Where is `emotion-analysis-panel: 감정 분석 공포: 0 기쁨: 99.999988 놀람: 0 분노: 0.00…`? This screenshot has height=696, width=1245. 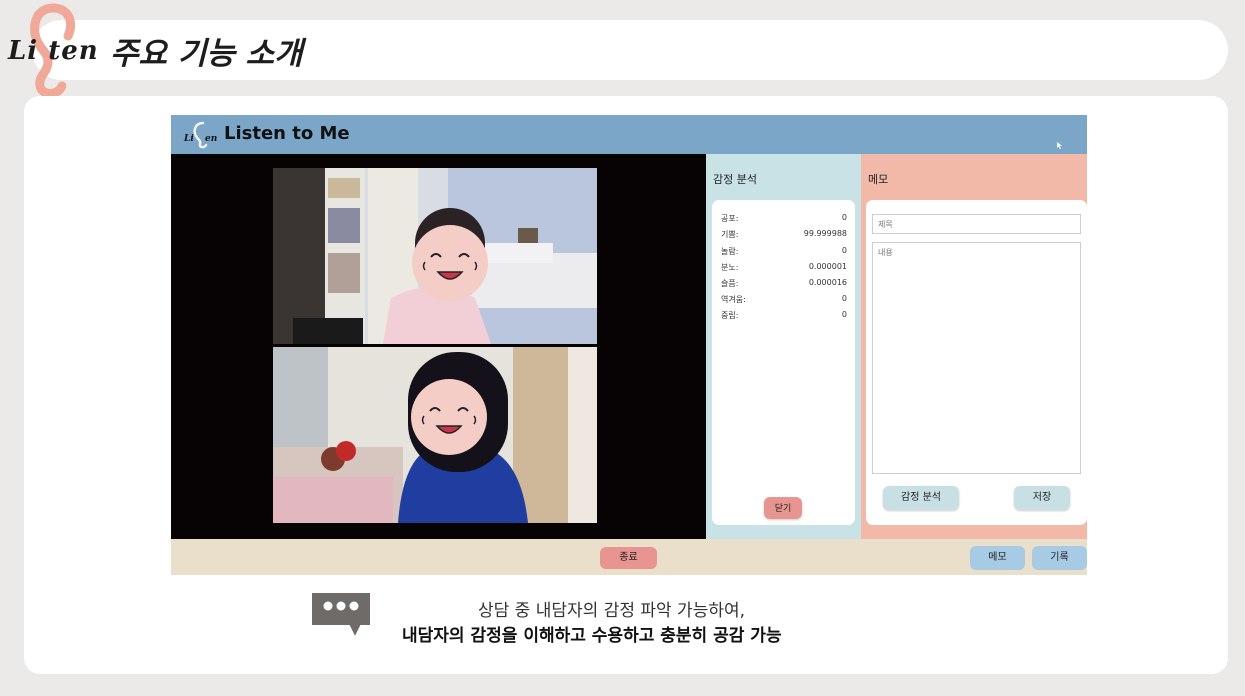 emotion-analysis-panel: 감정 분석 공포: 0 기쁨: 99.999988 놀람: 0 분노: 0.00… is located at coordinates (783, 346).